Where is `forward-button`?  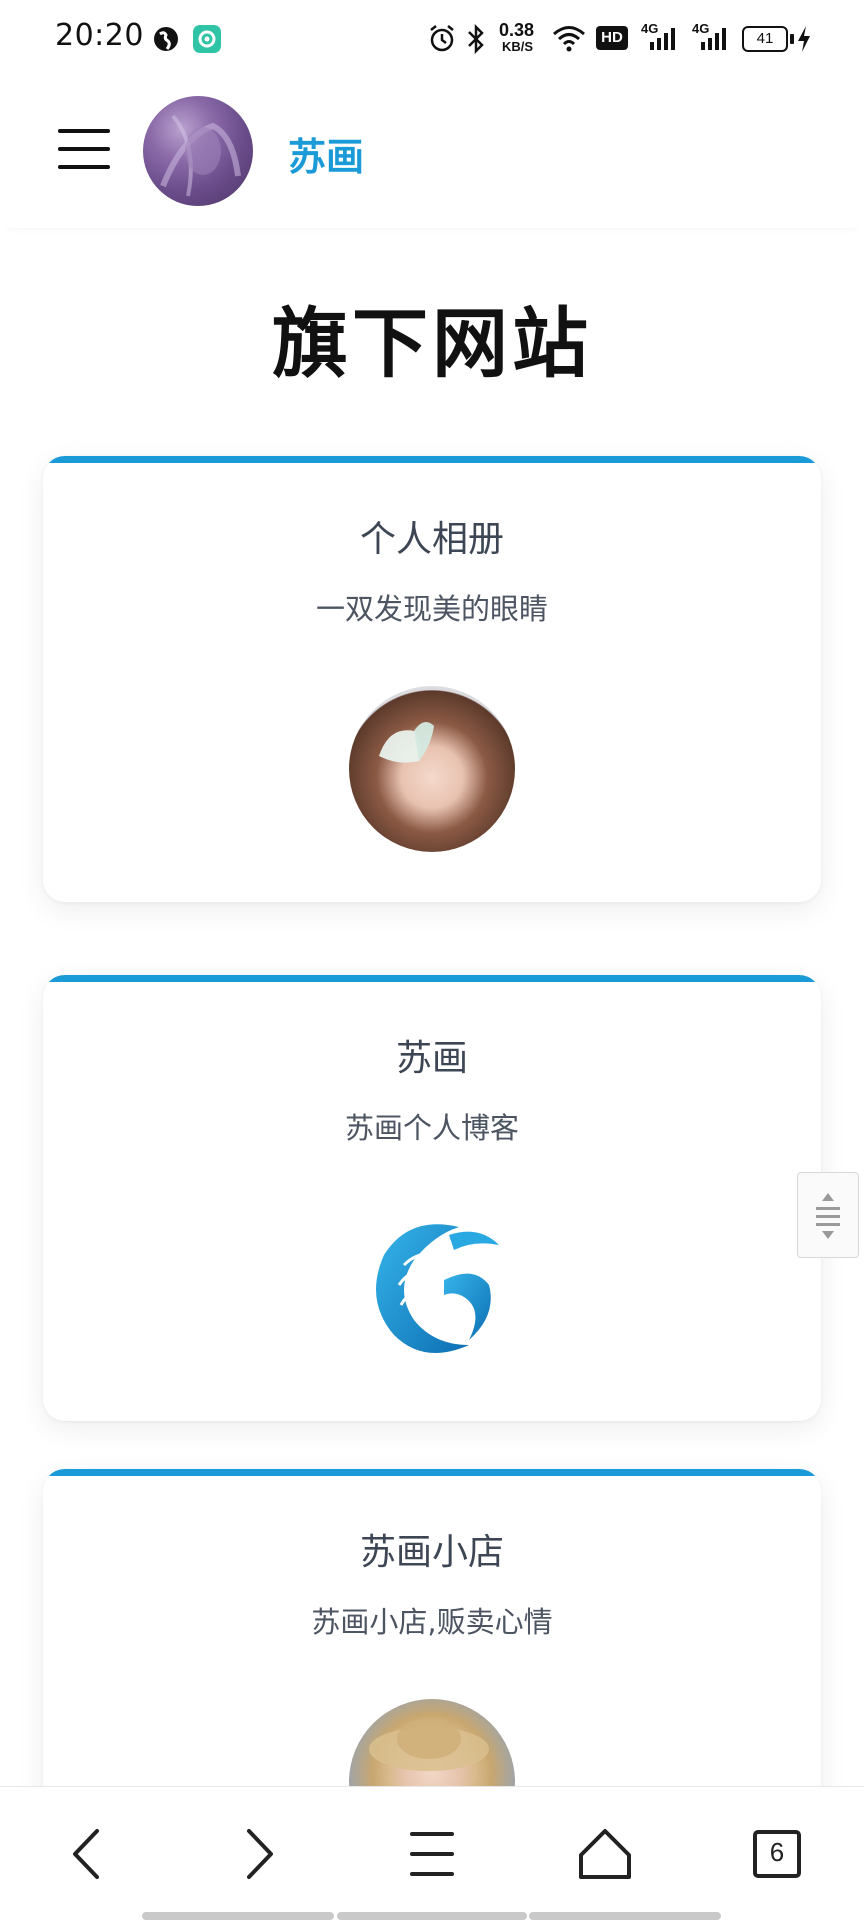
forward-button is located at coordinates (259, 1853).